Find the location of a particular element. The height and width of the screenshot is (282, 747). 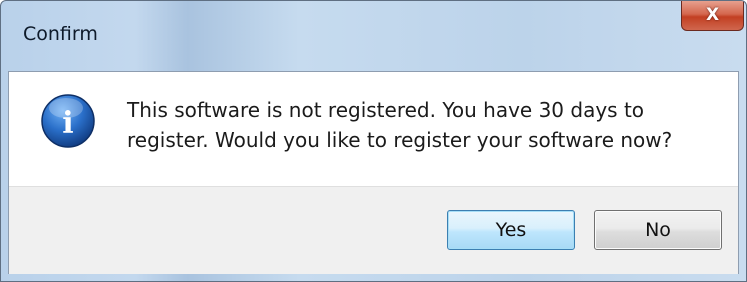

information-icon: i is located at coordinates (68, 121).